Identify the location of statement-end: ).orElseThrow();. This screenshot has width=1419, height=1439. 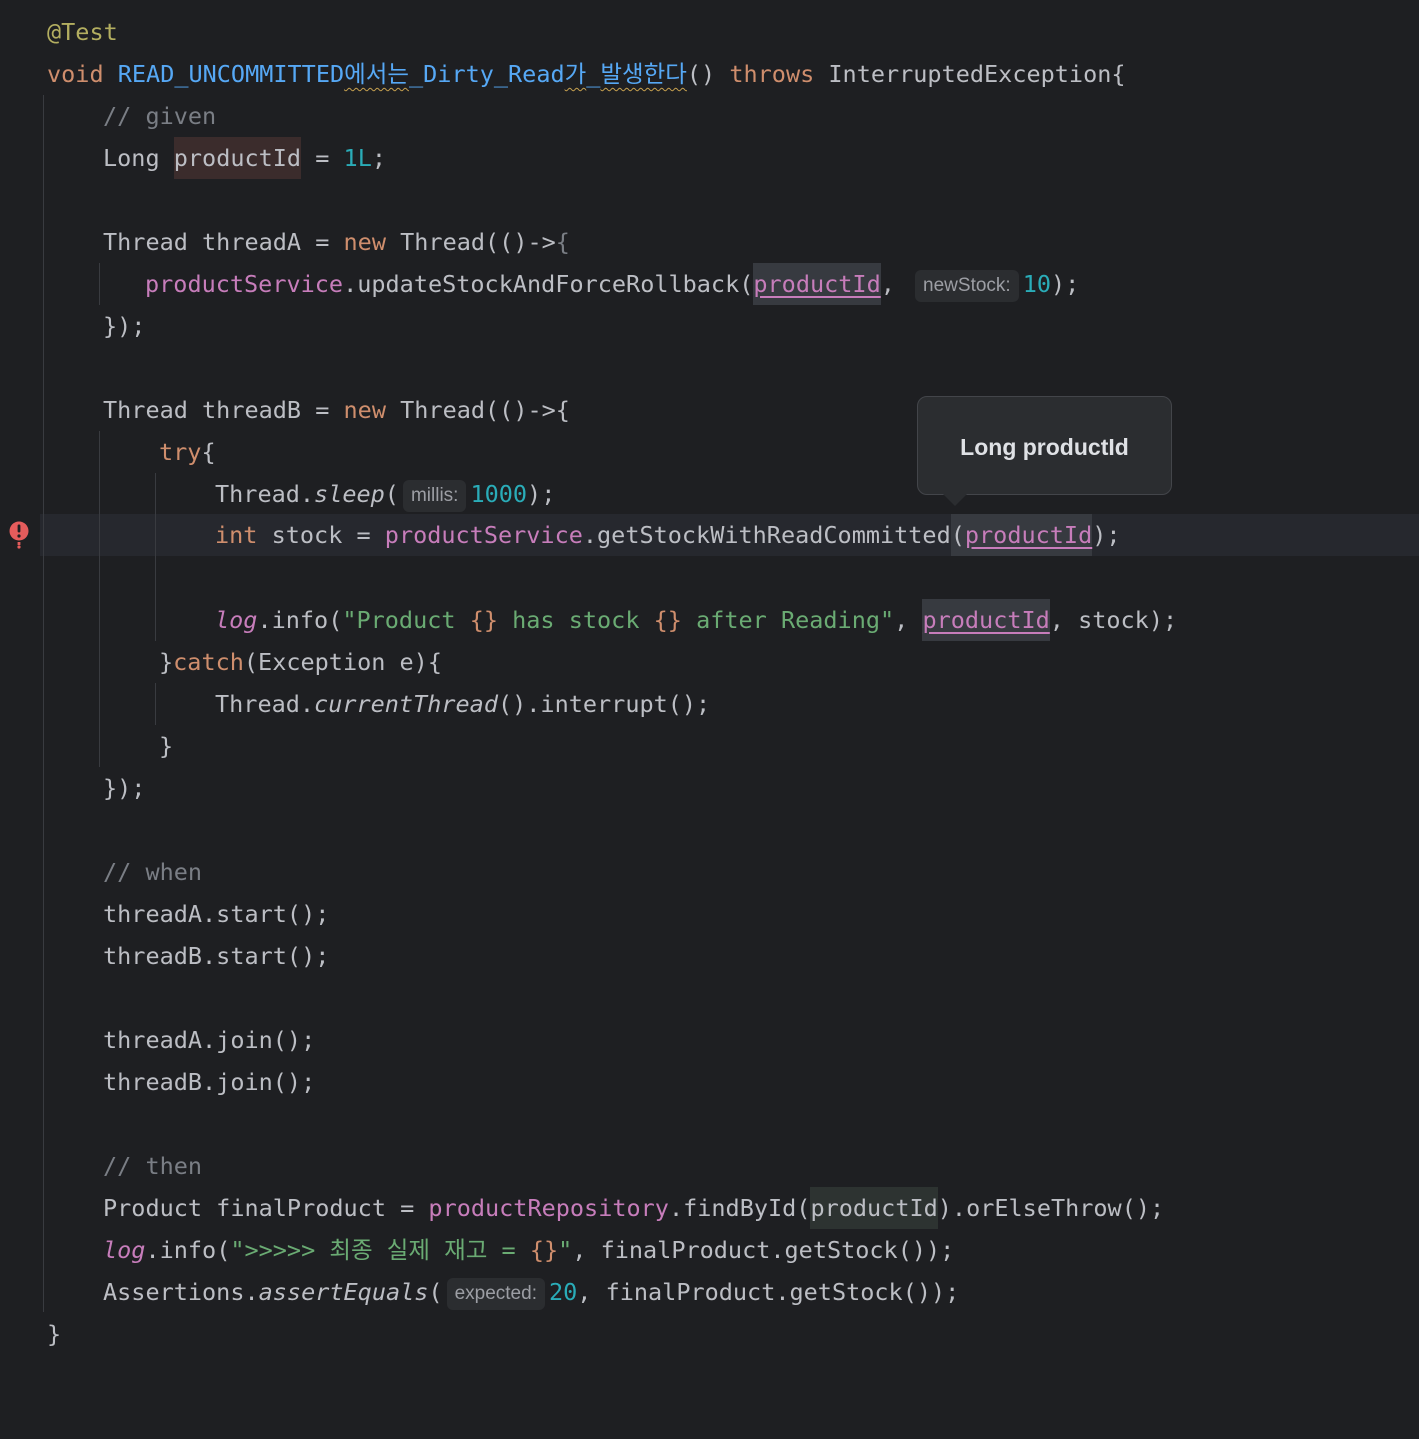
(1051, 1208).